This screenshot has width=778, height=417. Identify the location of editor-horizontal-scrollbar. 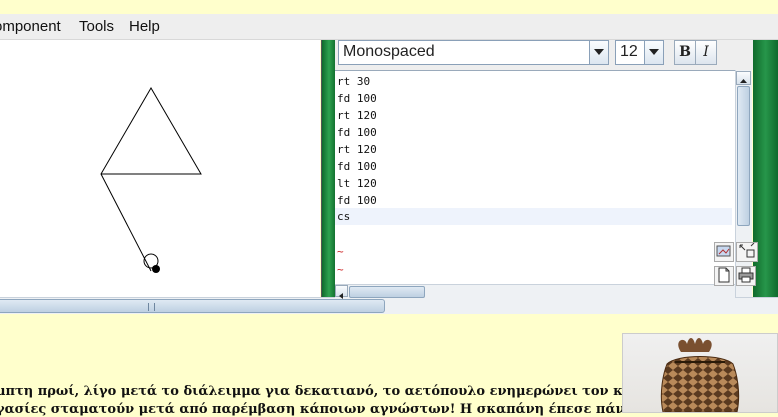
(535, 291).